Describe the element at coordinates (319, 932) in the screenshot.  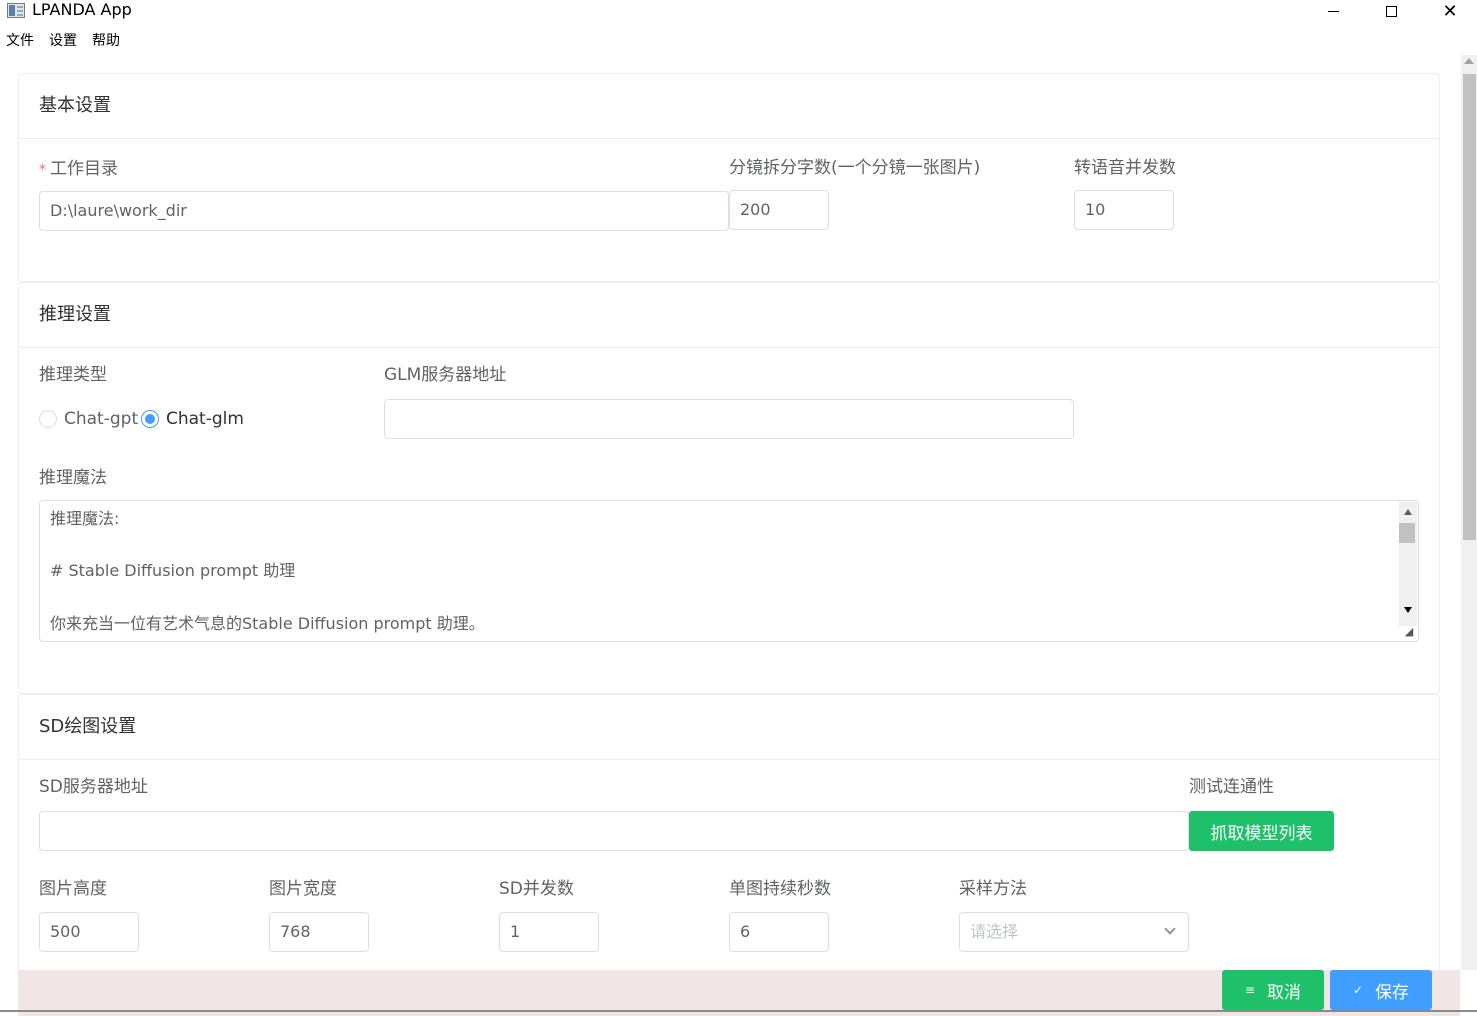
I see `image-width-input: 768` at that location.